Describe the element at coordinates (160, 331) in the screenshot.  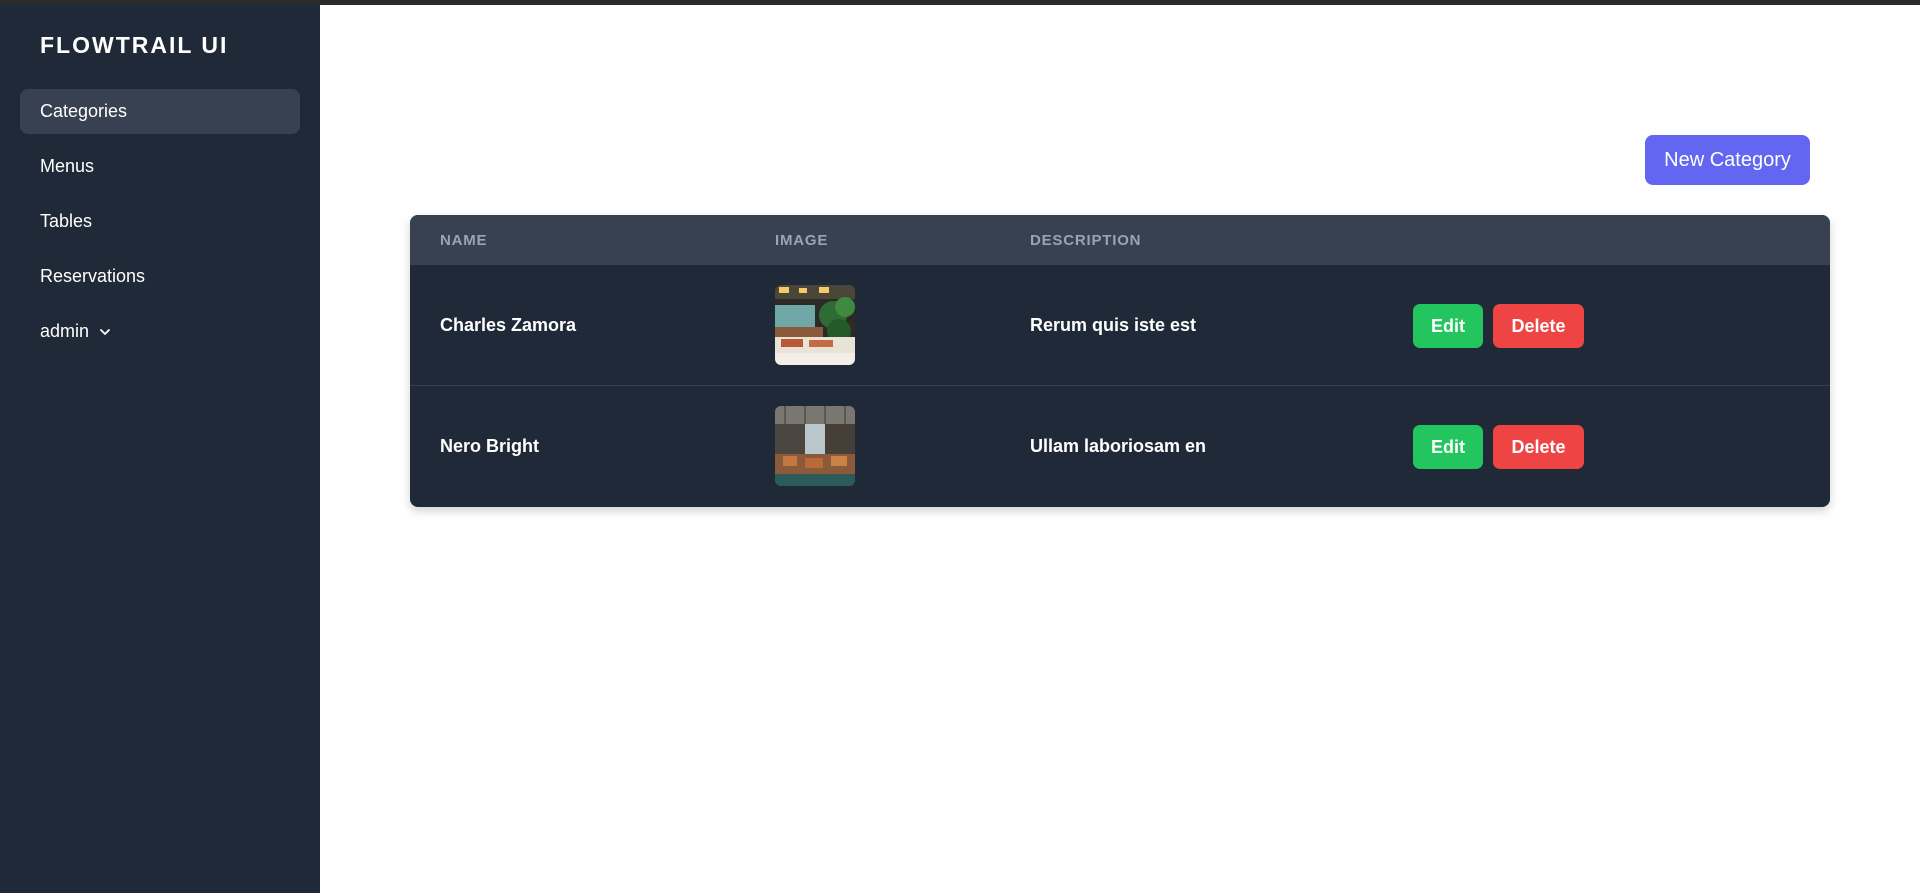
I see `user-menu-admin: admin` at that location.